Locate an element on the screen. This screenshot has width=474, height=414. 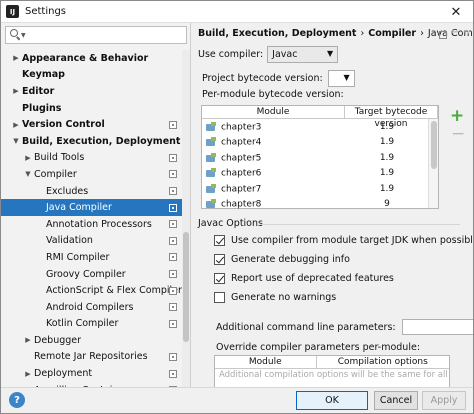
checkbox-row: Generate no warnings is located at coordinates (275, 297).